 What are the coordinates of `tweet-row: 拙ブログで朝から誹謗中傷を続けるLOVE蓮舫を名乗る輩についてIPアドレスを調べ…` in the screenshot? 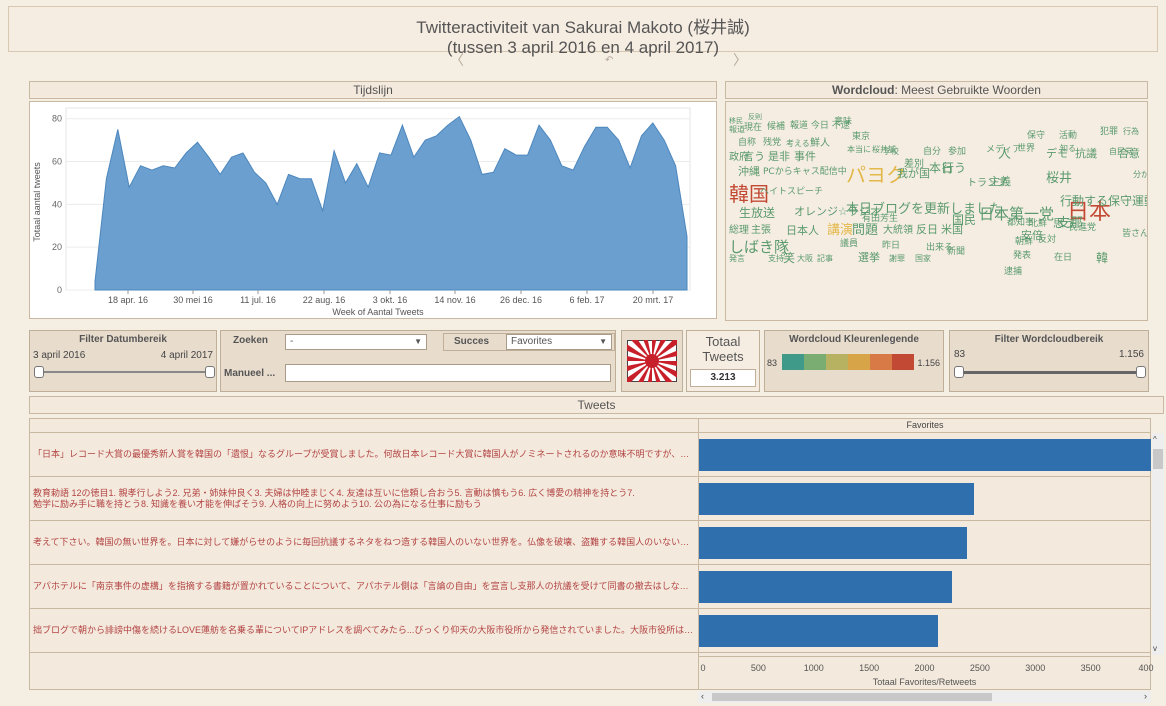 It's located at (363, 631).